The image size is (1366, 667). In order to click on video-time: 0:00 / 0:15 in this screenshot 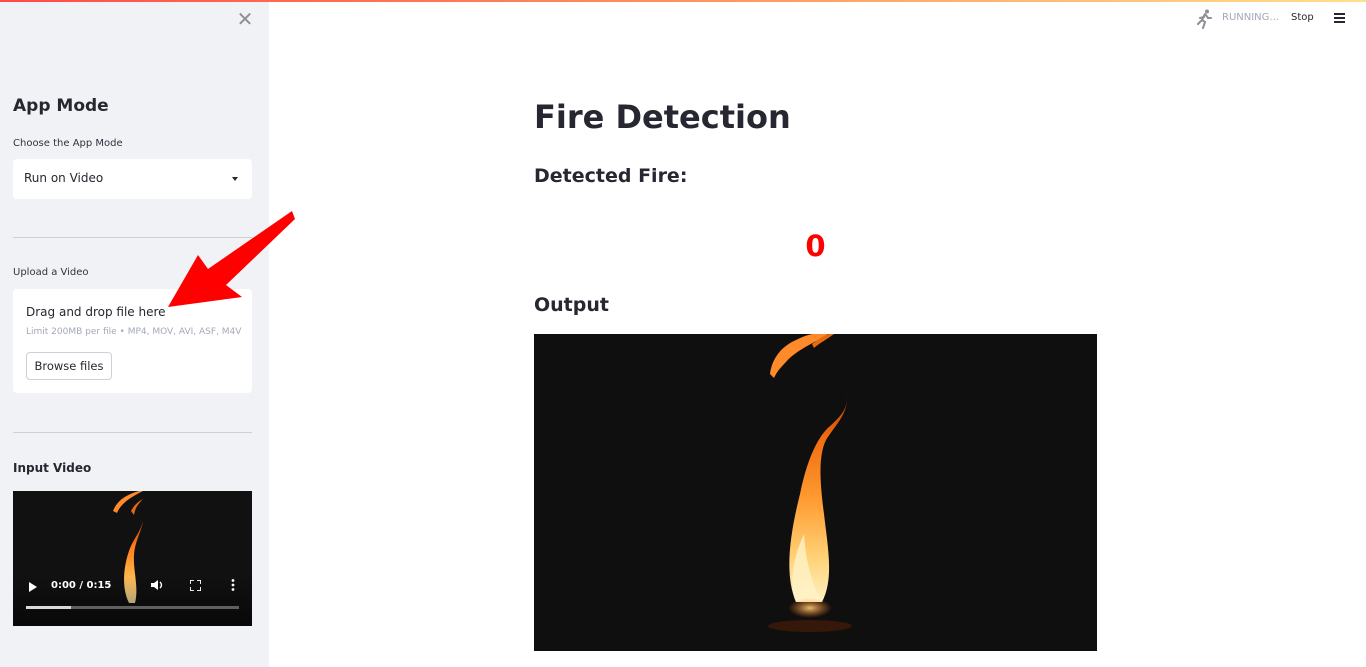, I will do `click(81, 585)`.